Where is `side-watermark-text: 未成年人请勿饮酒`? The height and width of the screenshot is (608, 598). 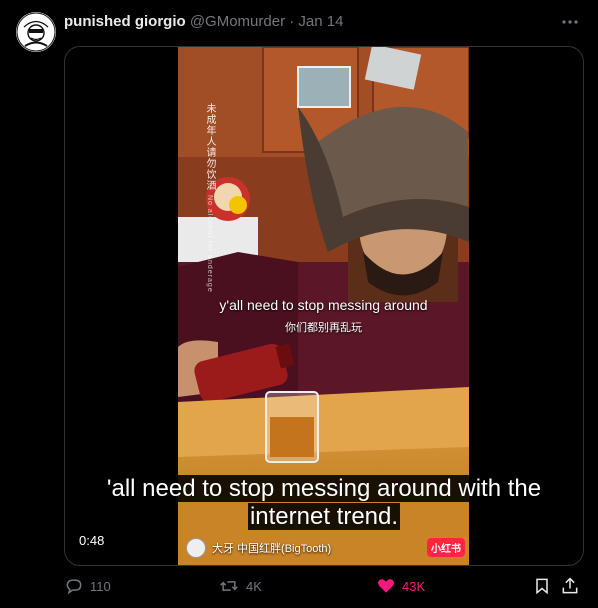
side-watermark-text: 未成年人请勿饮酒 is located at coordinates (209, 147).